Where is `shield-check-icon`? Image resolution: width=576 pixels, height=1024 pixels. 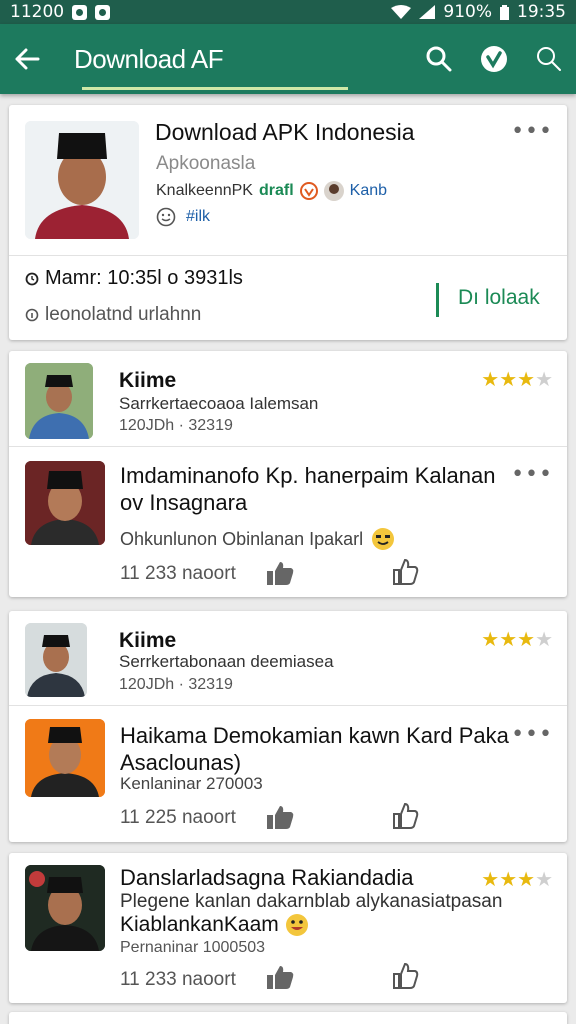
shield-check-icon is located at coordinates (494, 59).